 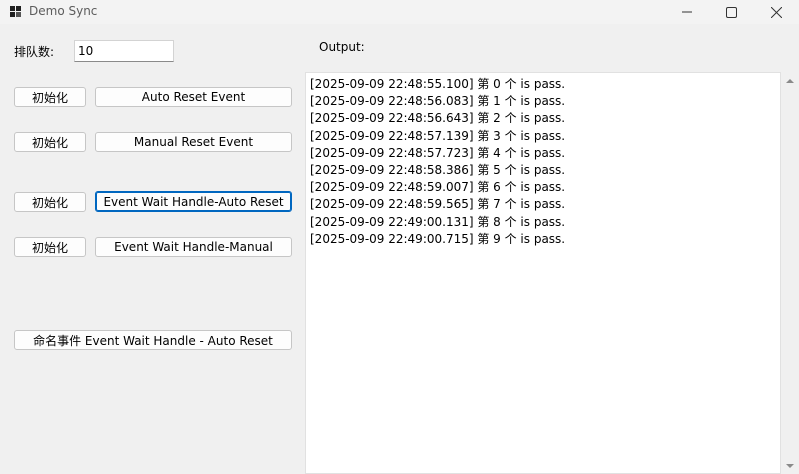 What do you see at coordinates (438, 238) in the screenshot?
I see `log-line: [2025-09-09 22:49:00.715] 第 9 个 is pass.` at bounding box center [438, 238].